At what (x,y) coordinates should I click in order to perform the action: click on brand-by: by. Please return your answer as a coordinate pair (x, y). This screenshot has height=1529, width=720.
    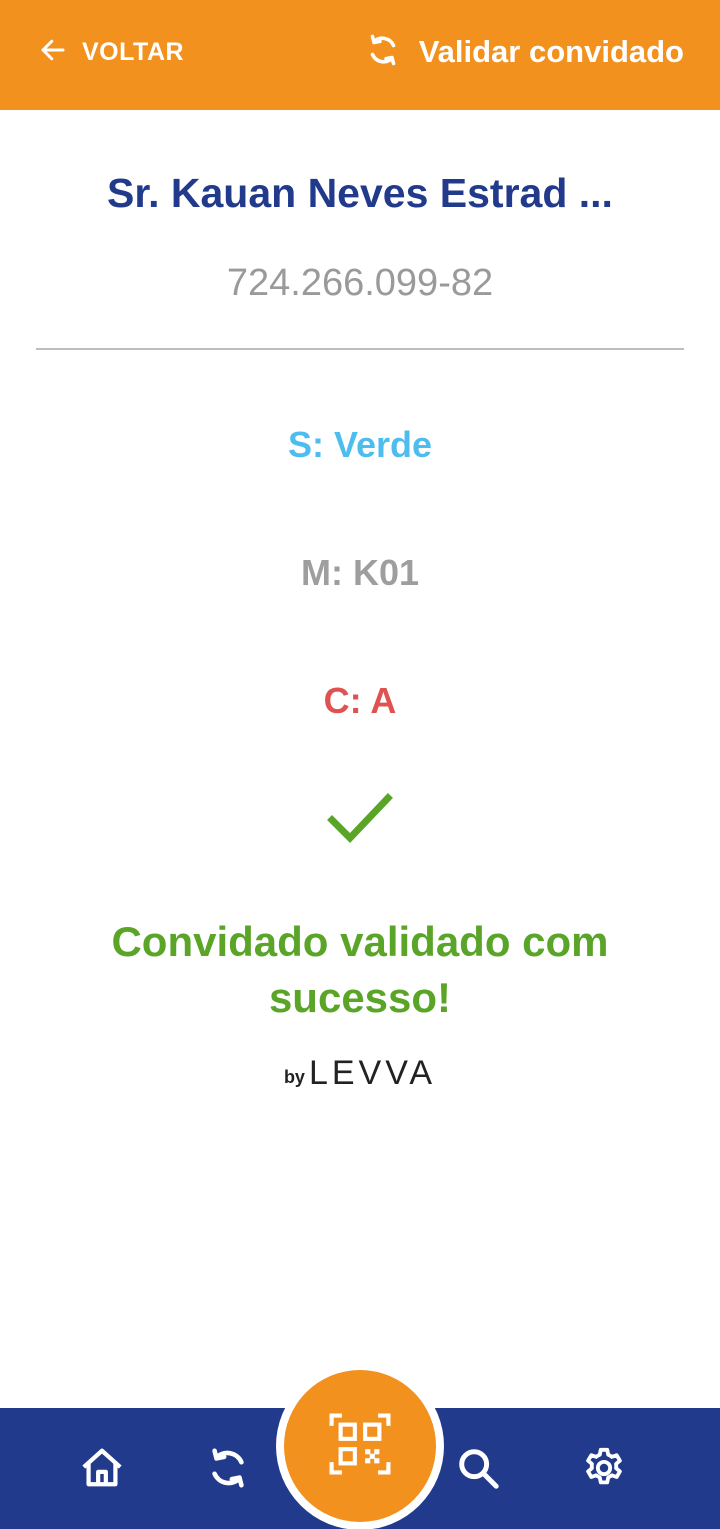
    Looking at the image, I should click on (294, 1077).